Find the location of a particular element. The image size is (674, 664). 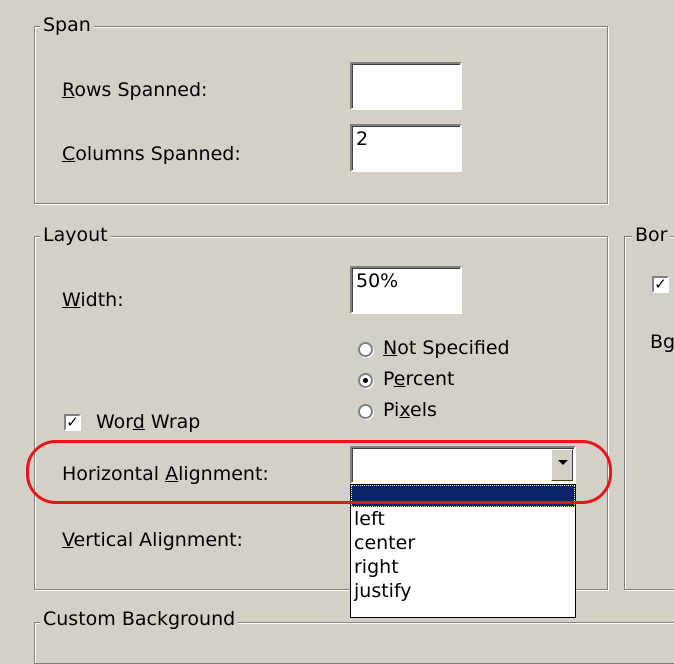

vertical-alignment-label: Vertical Alignment: is located at coordinates (152, 540).